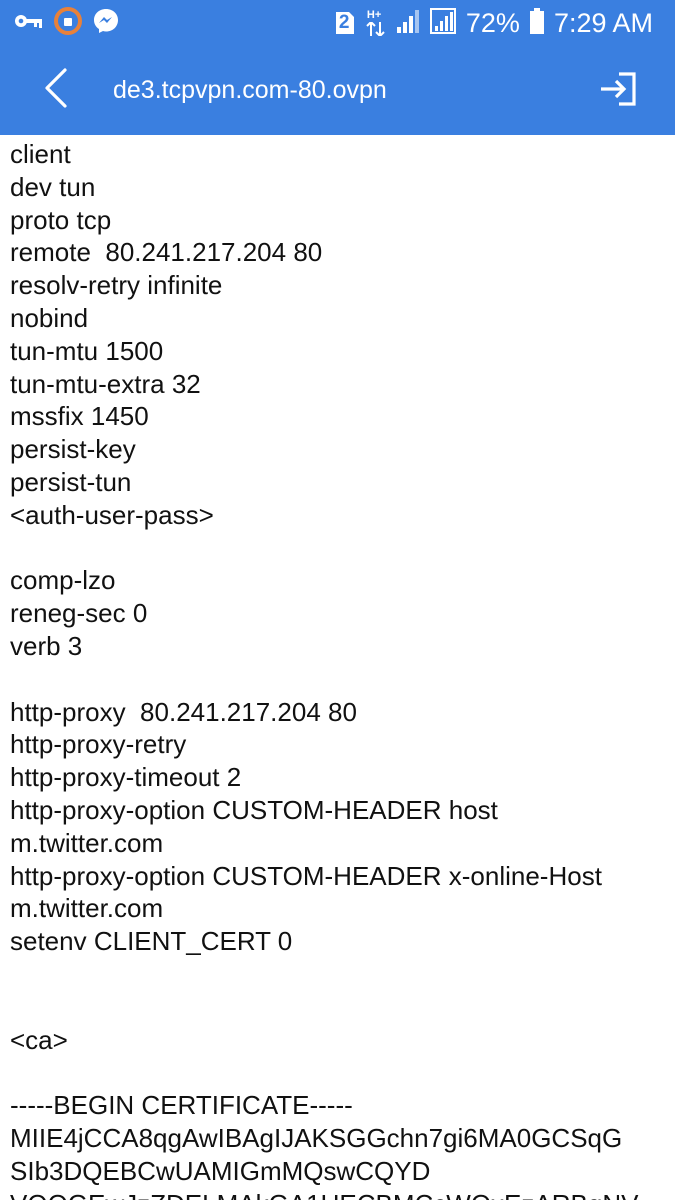 Image resolution: width=675 pixels, height=1200 pixels. Describe the element at coordinates (442, 23) in the screenshot. I see `signal-2-icon` at that location.